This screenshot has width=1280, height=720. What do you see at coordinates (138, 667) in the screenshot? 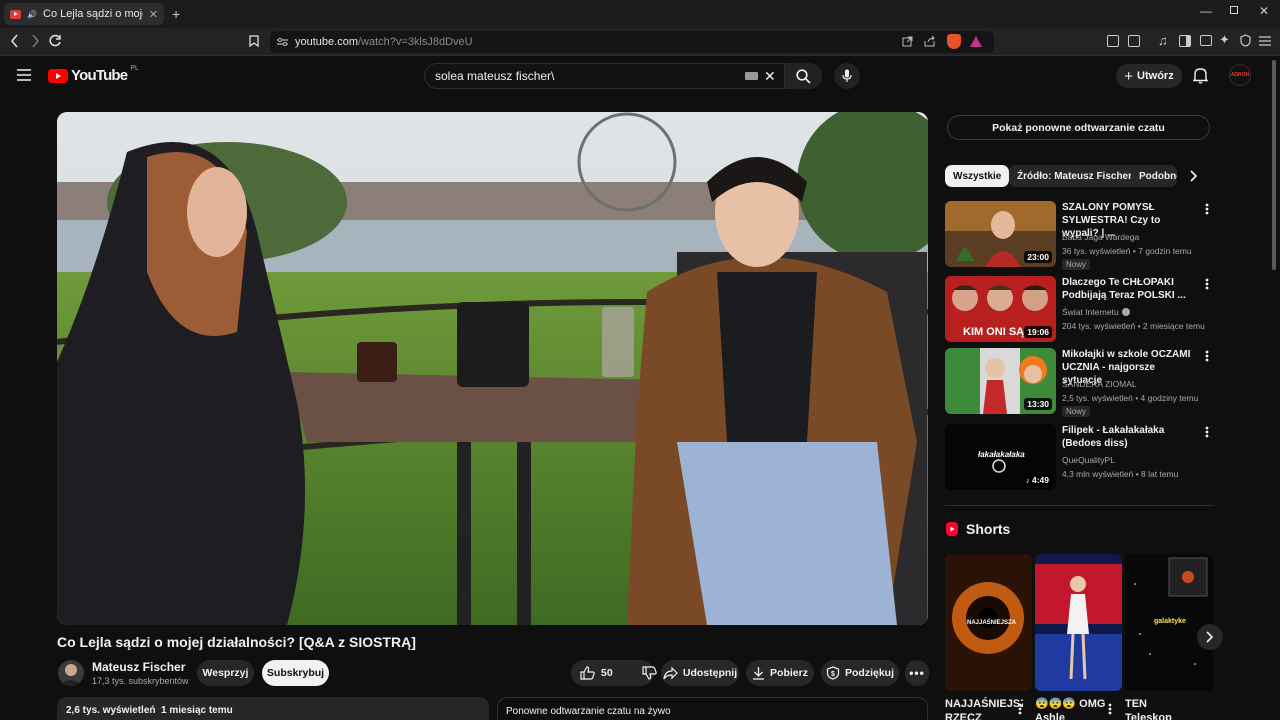
I see `channel-name: Mateusz Fischer` at bounding box center [138, 667].